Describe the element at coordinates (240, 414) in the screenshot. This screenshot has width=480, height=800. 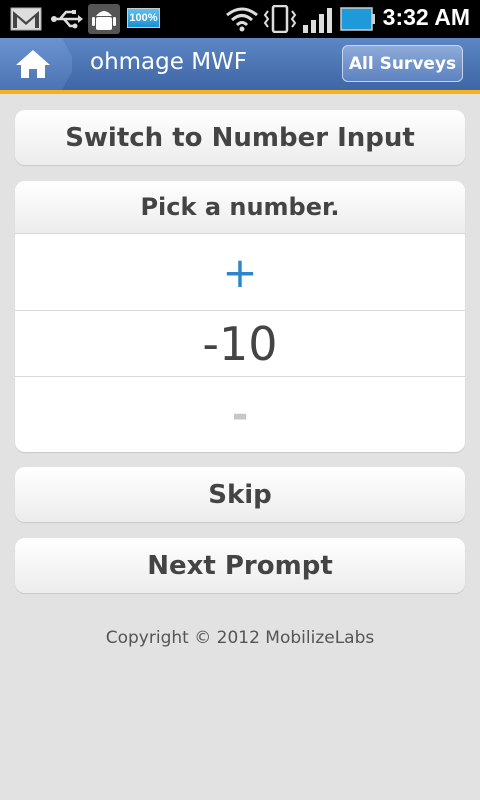
I see `decrement-button: -` at that location.